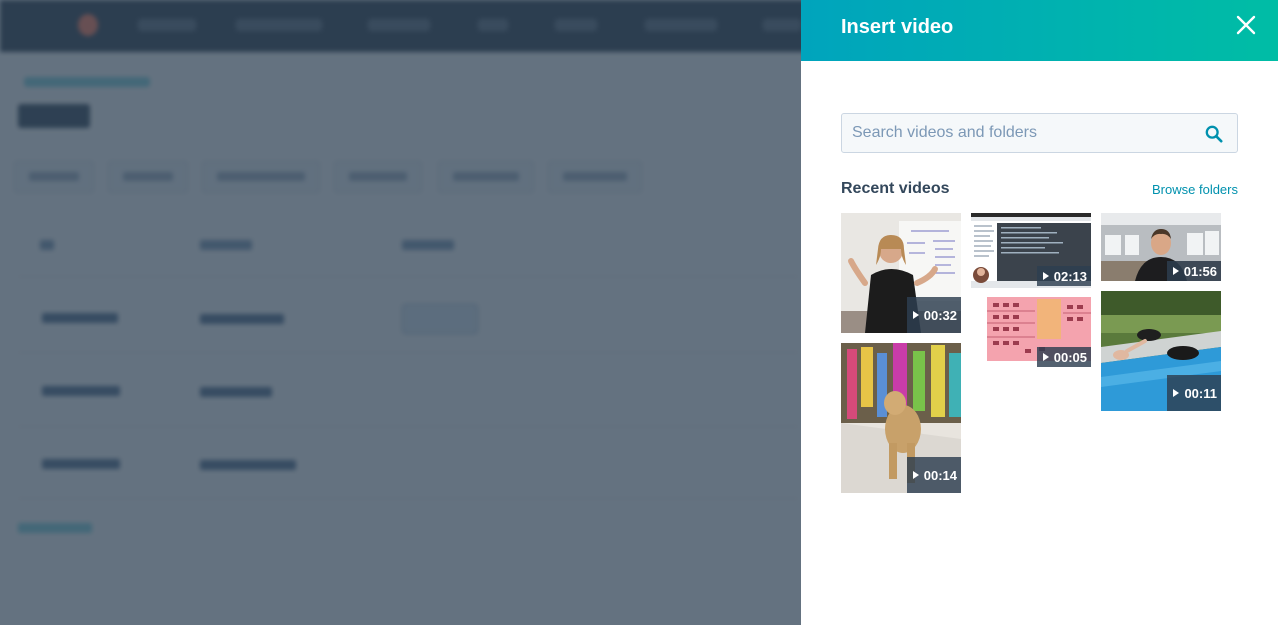 The height and width of the screenshot is (625, 1278). What do you see at coordinates (1161, 247) in the screenshot?
I see `video-thumbnail-man-office: 01:56` at bounding box center [1161, 247].